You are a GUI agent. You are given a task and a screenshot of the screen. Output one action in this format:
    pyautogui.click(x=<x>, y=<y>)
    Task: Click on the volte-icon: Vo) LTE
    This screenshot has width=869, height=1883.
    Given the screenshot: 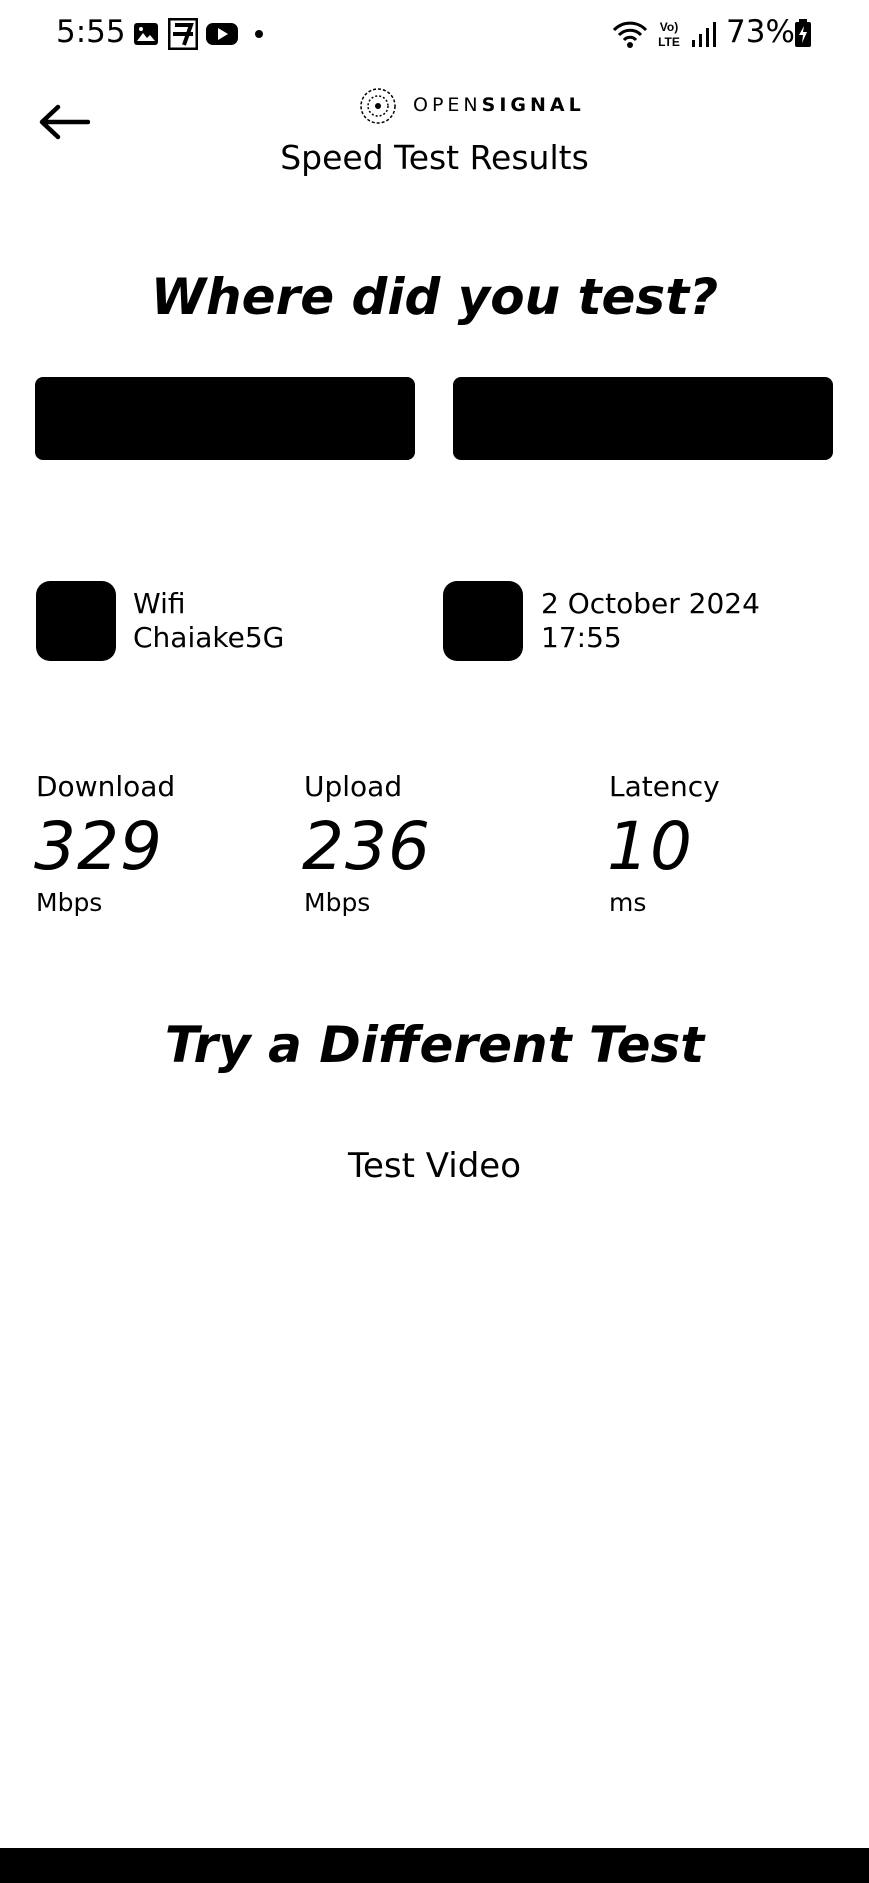 What is the action you would take?
    pyautogui.click(x=669, y=34)
    